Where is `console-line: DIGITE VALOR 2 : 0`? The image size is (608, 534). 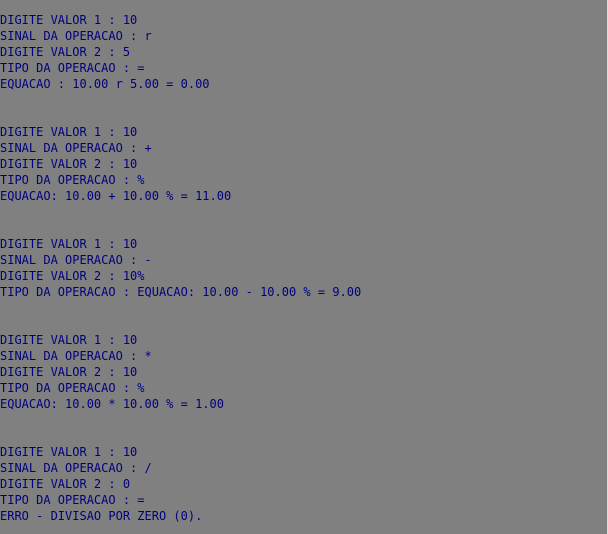 console-line: DIGITE VALOR 2 : 0 is located at coordinates (65, 484).